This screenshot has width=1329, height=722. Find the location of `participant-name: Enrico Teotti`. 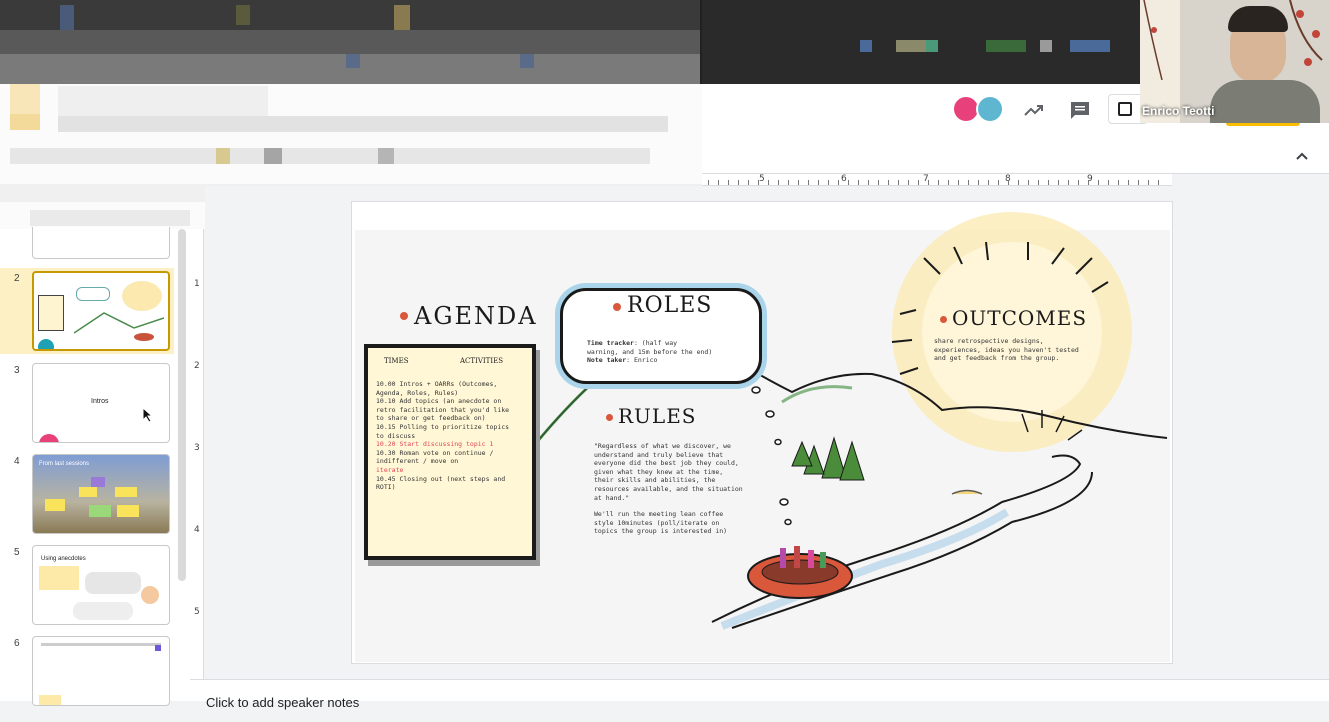

participant-name: Enrico Teotti is located at coordinates (1178, 111).